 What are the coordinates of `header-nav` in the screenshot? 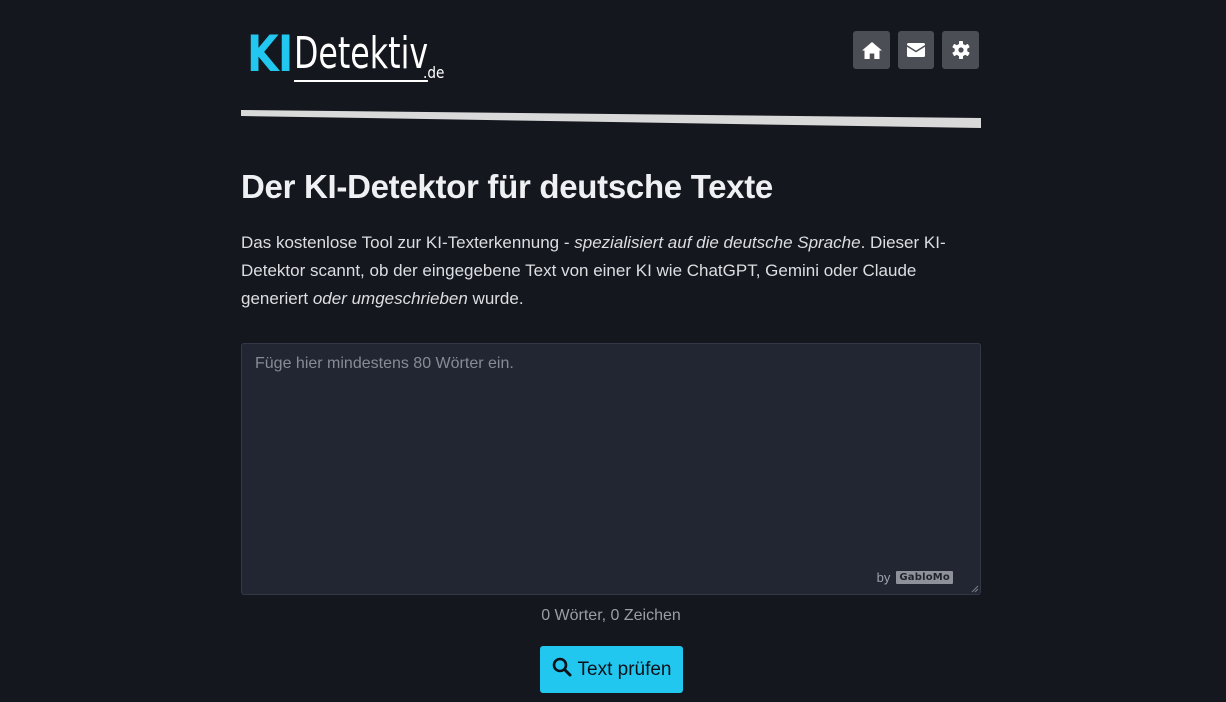 It's located at (916, 50).